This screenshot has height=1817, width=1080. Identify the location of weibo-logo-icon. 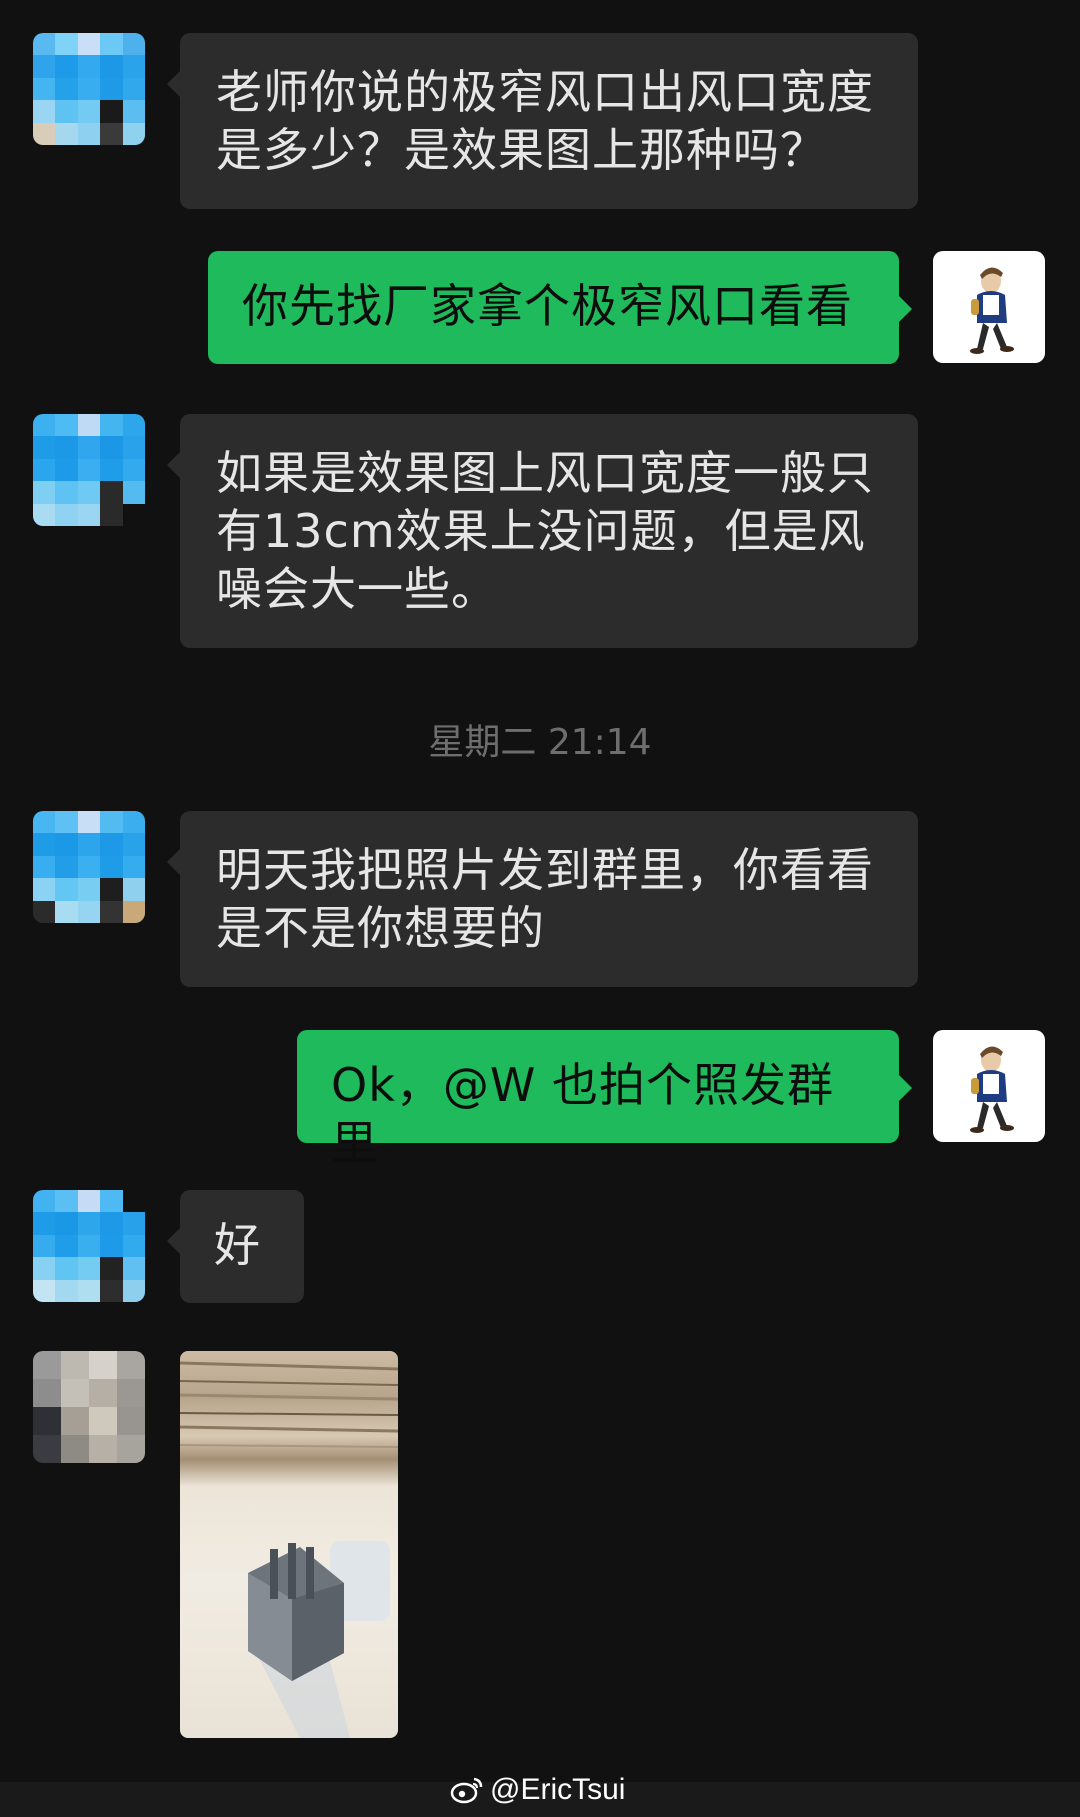
(466, 1790).